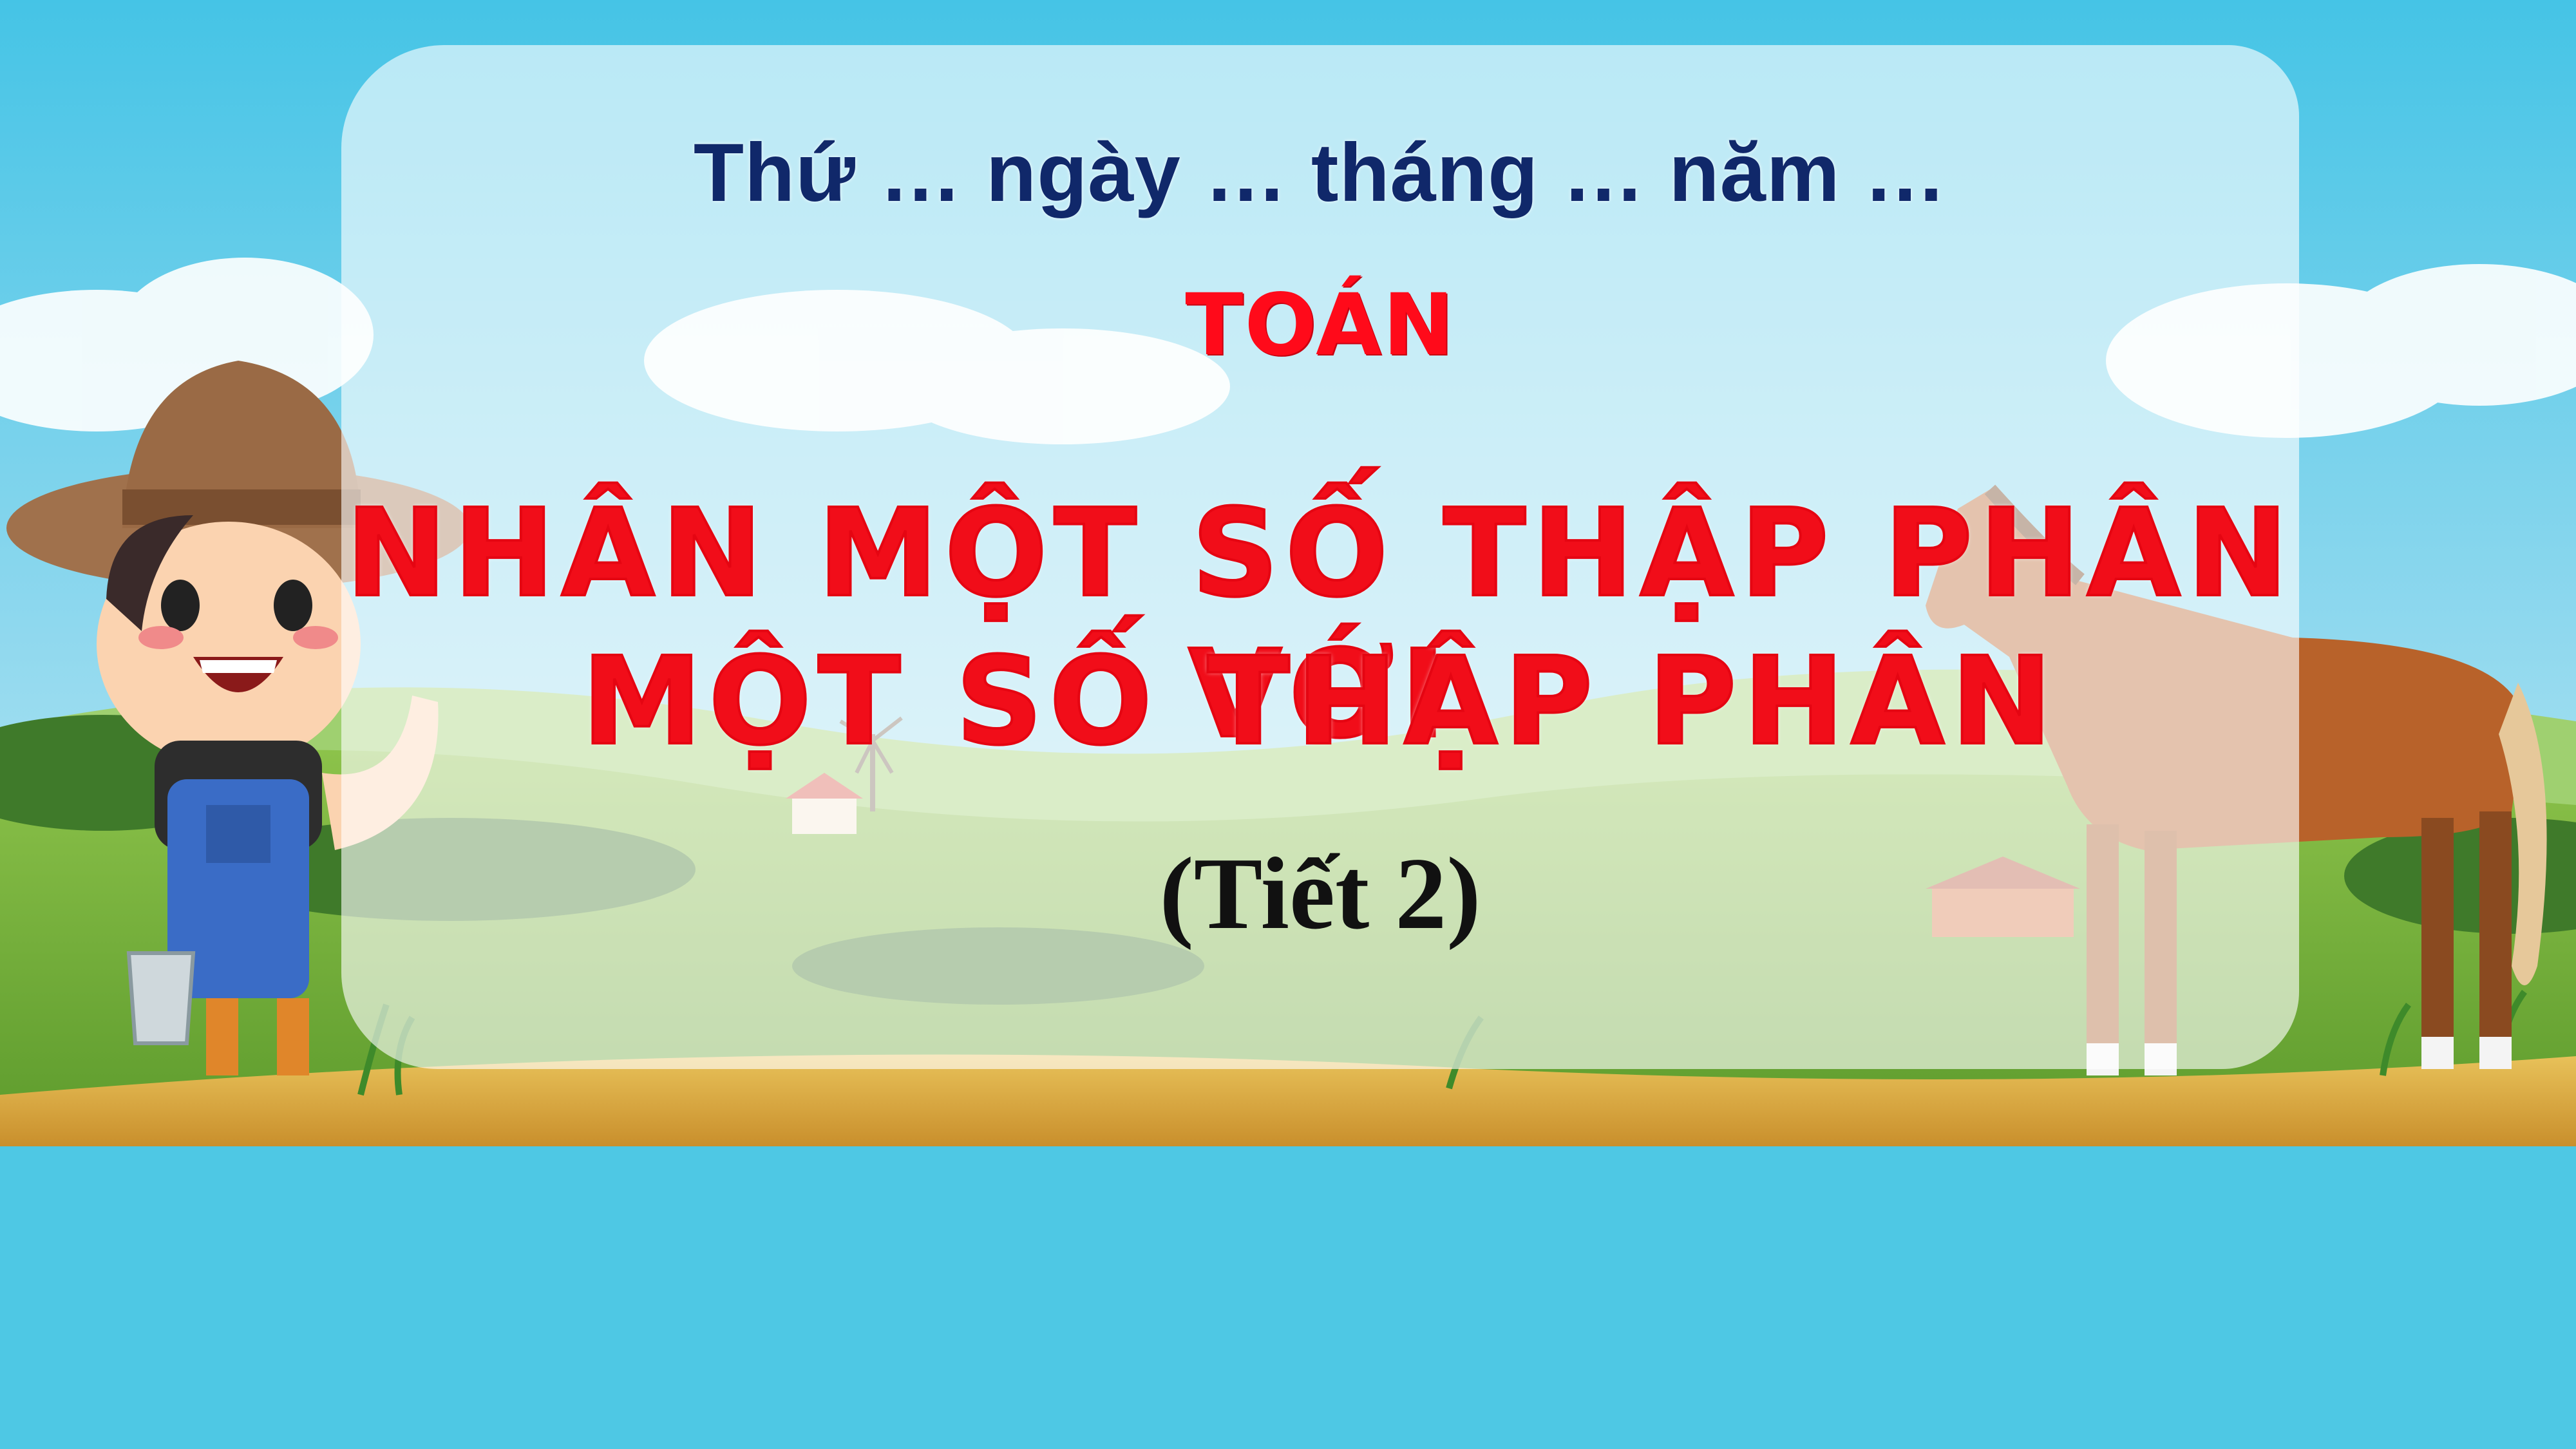 This screenshot has height=1449, width=2576. I want to click on lesson-period: (Tiết 2), so click(1320, 893).